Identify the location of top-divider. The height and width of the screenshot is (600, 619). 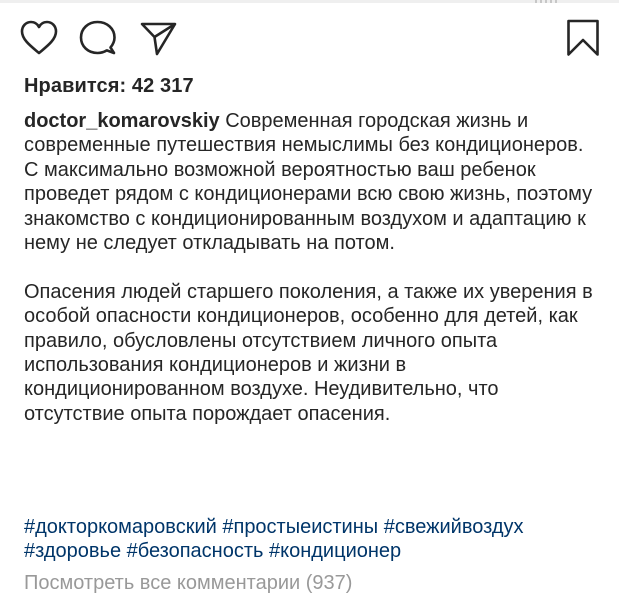
(309, 1).